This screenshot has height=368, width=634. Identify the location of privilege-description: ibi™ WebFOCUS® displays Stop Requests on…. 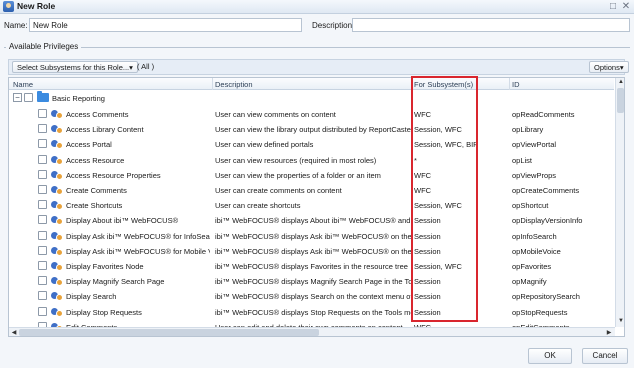
(313, 312).